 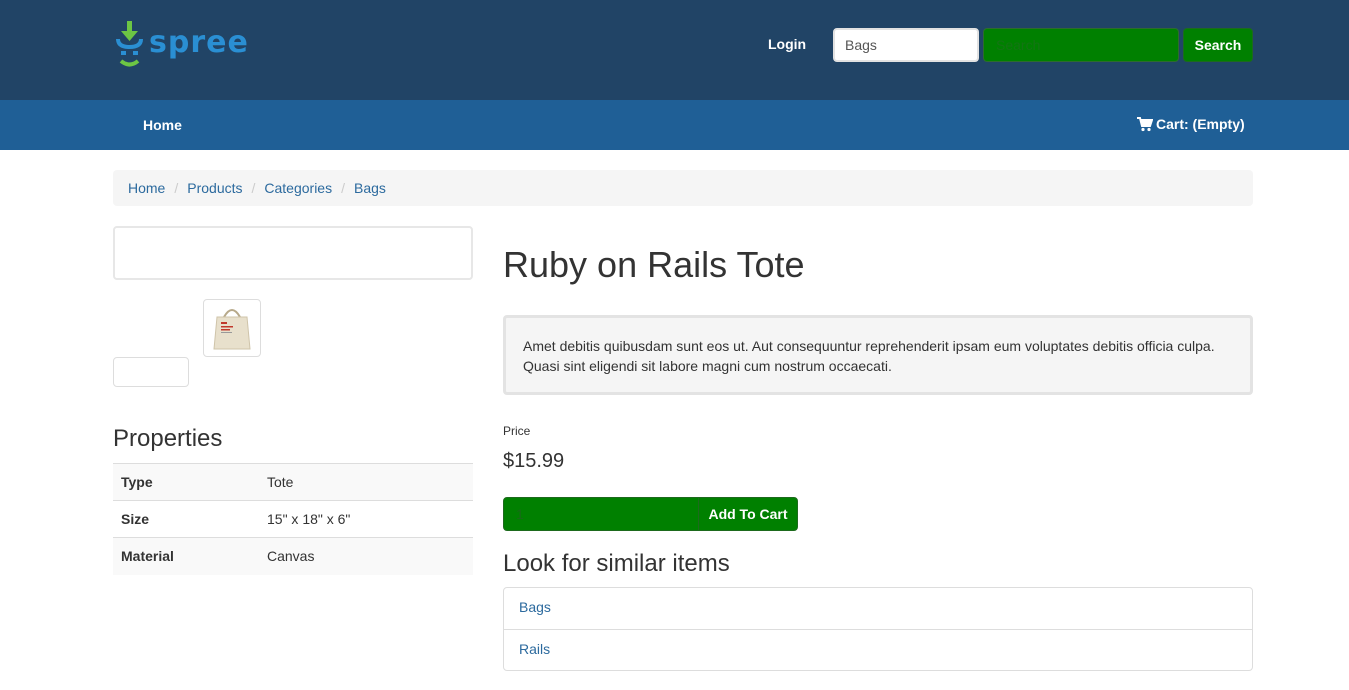 I want to click on breadcrumb-products: Products, so click(x=214, y=188).